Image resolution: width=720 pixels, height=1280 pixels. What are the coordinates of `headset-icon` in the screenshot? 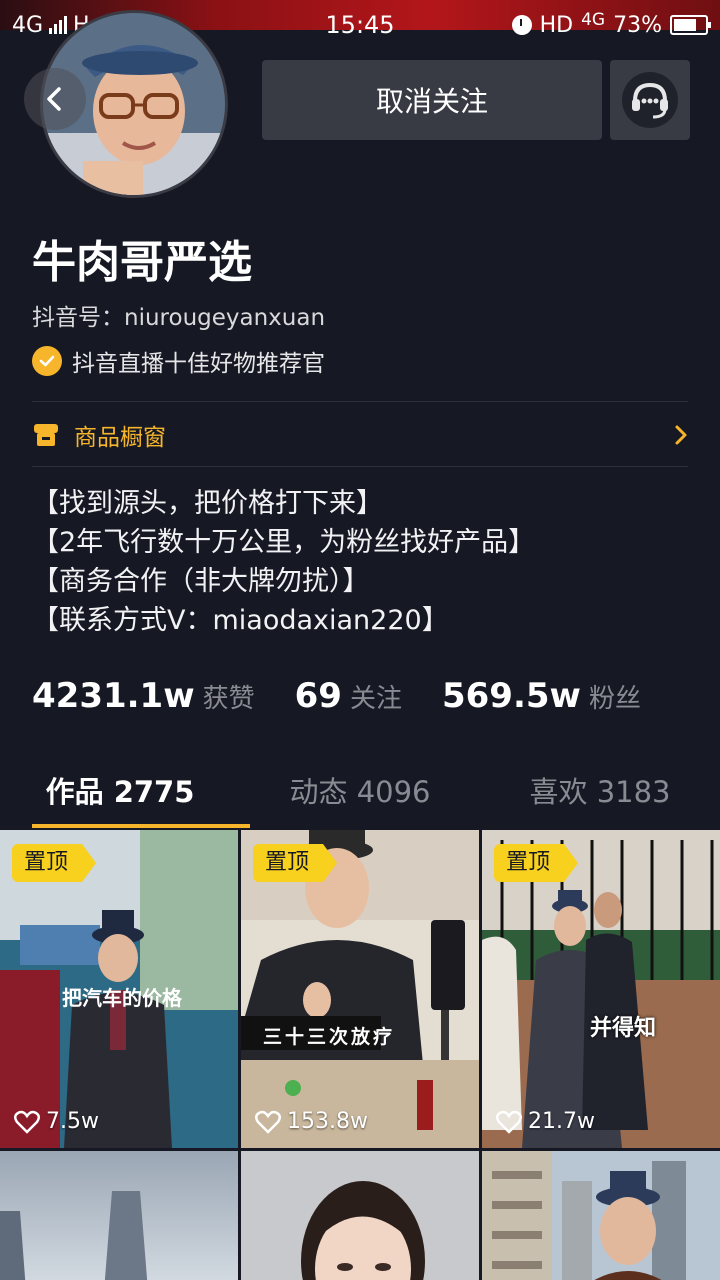 It's located at (650, 100).